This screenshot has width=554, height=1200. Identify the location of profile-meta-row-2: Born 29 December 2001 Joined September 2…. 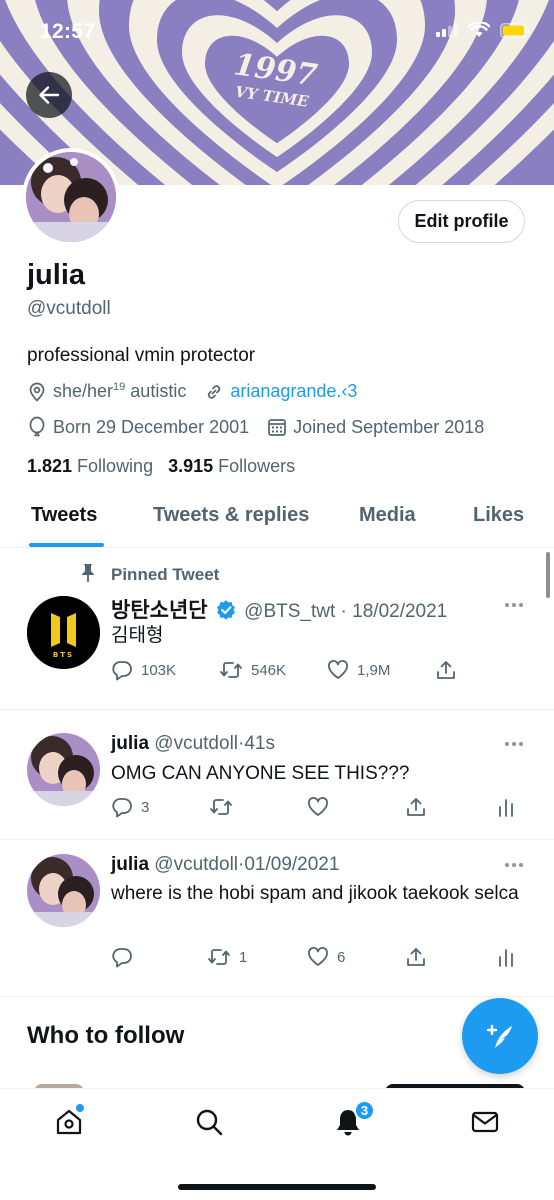
(255, 427).